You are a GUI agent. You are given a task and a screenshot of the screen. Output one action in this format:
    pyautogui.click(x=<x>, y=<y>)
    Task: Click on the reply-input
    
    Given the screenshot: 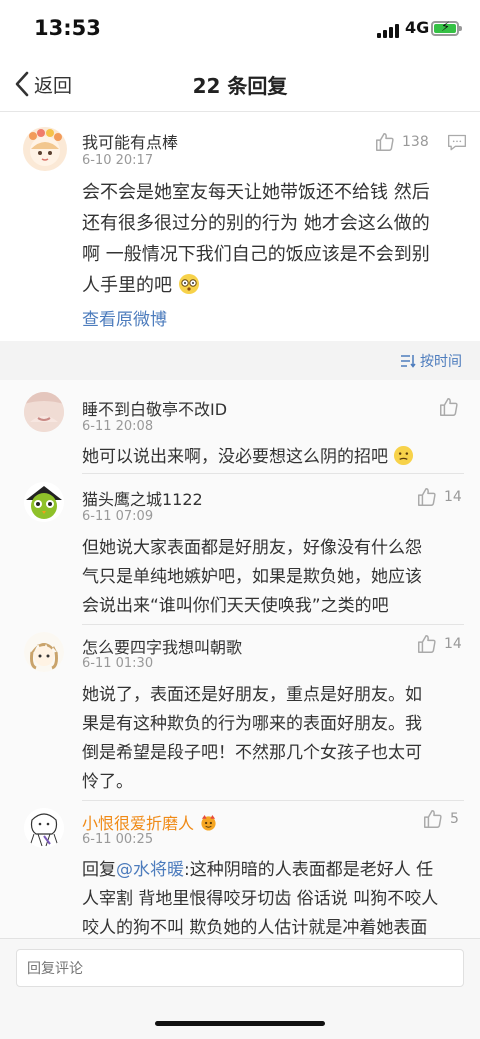 What is the action you would take?
    pyautogui.click(x=240, y=968)
    